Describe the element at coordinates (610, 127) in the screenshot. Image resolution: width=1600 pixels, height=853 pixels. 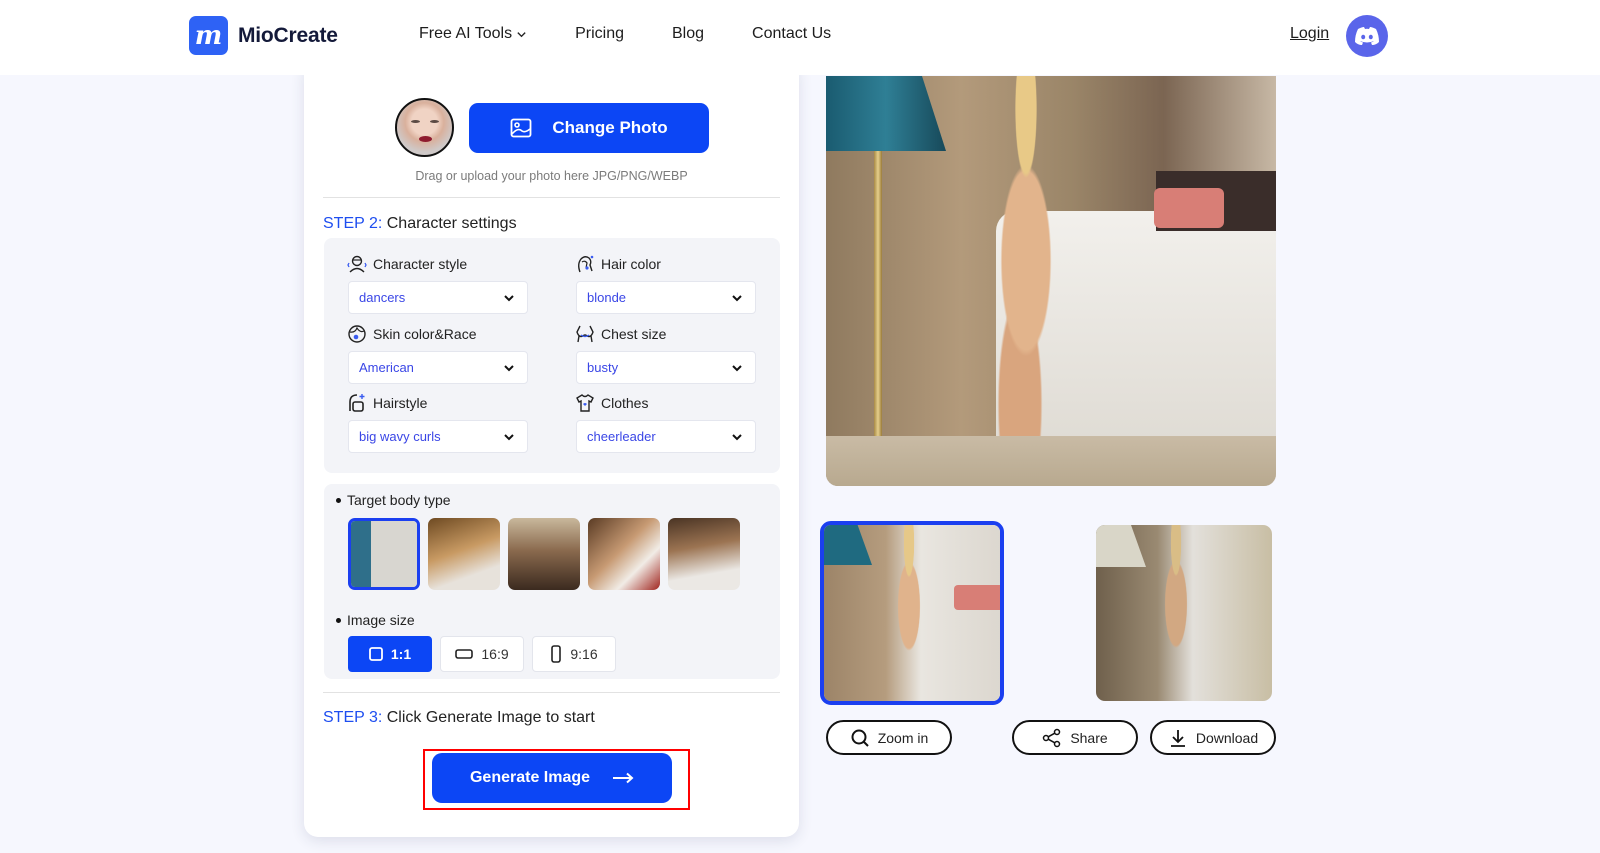
I see `change-photo-label: Change Photo` at that location.